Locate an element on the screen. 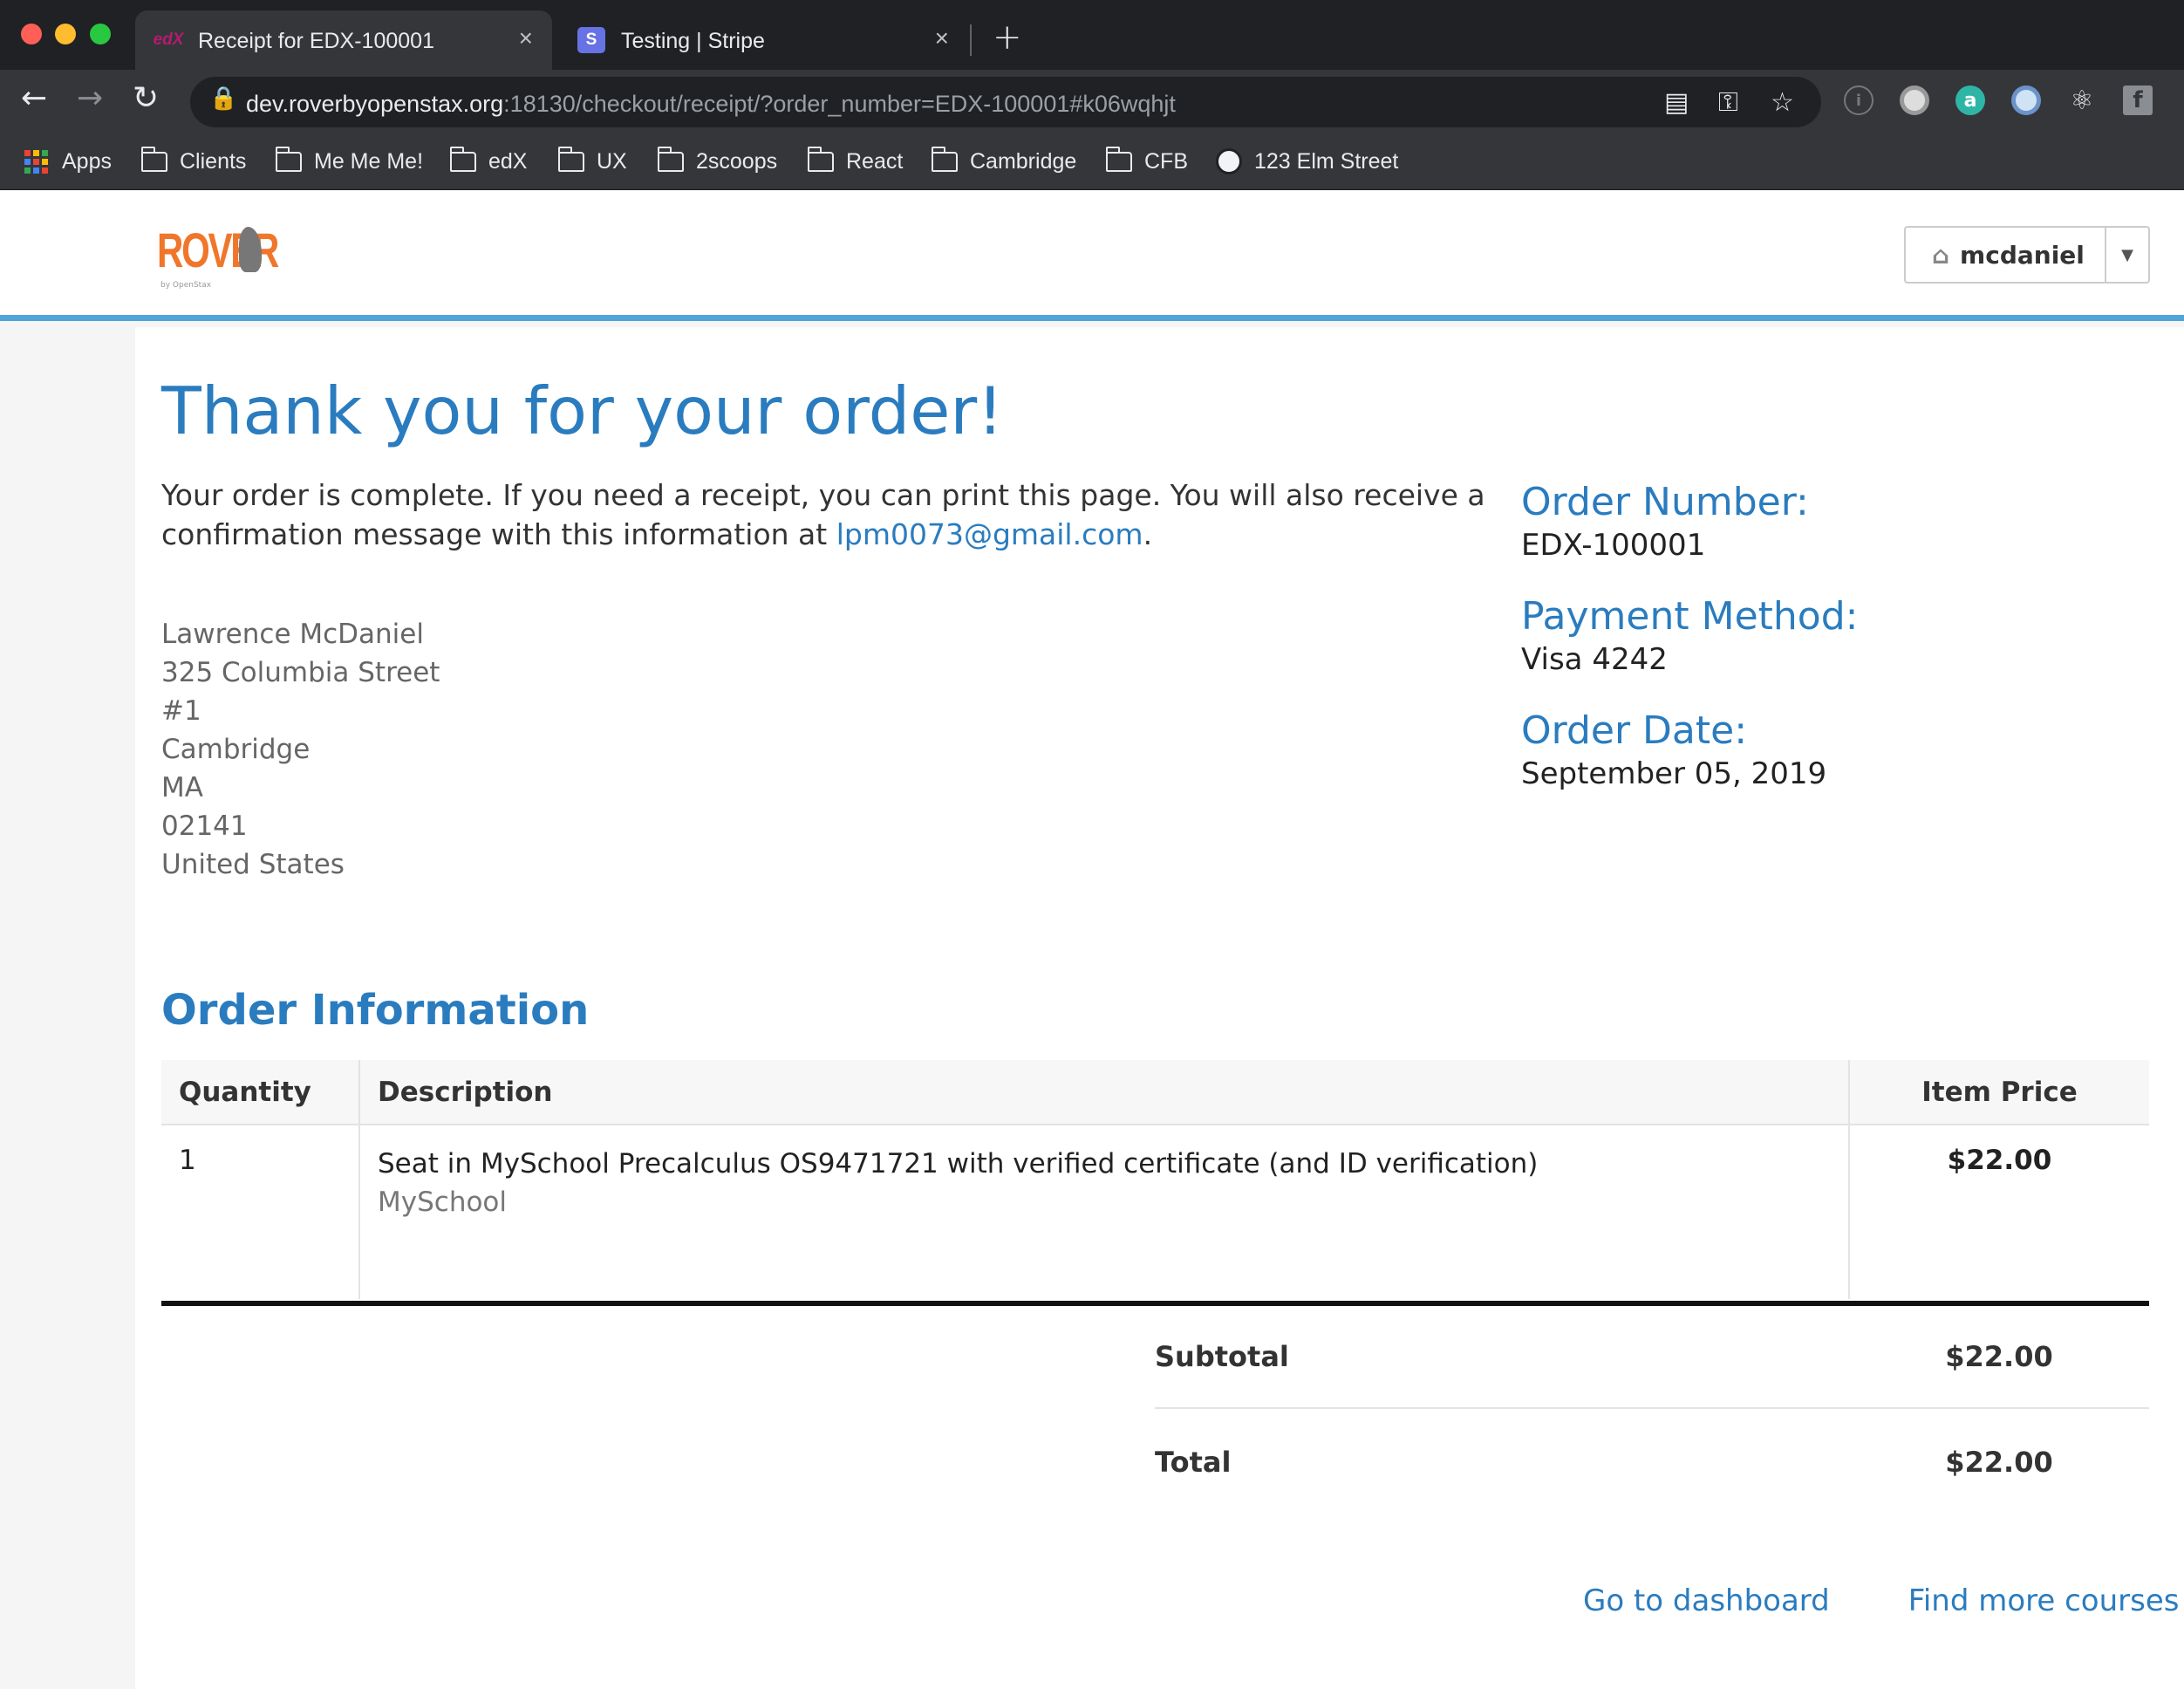 This screenshot has width=2184, height=1689. order-information-heading: Order Information is located at coordinates (375, 1010).